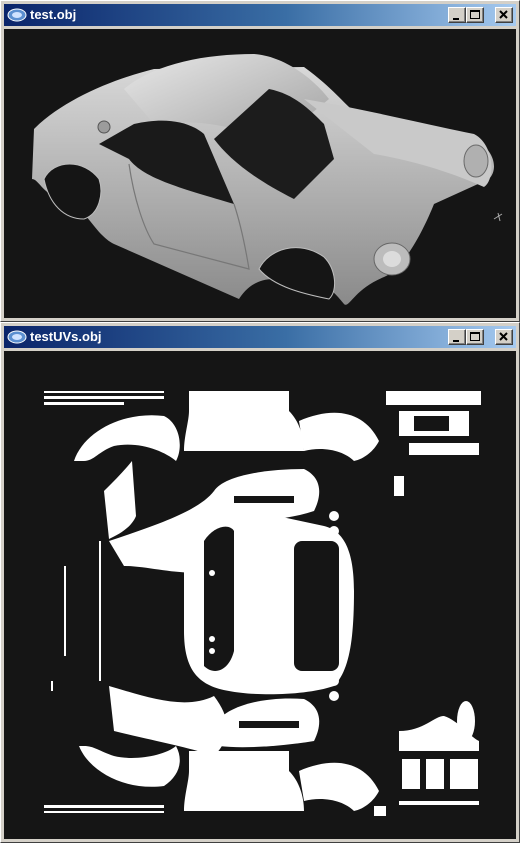 The height and width of the screenshot is (843, 520). Describe the element at coordinates (260, 15) in the screenshot. I see `model-window-titlebar: test.obj` at that location.